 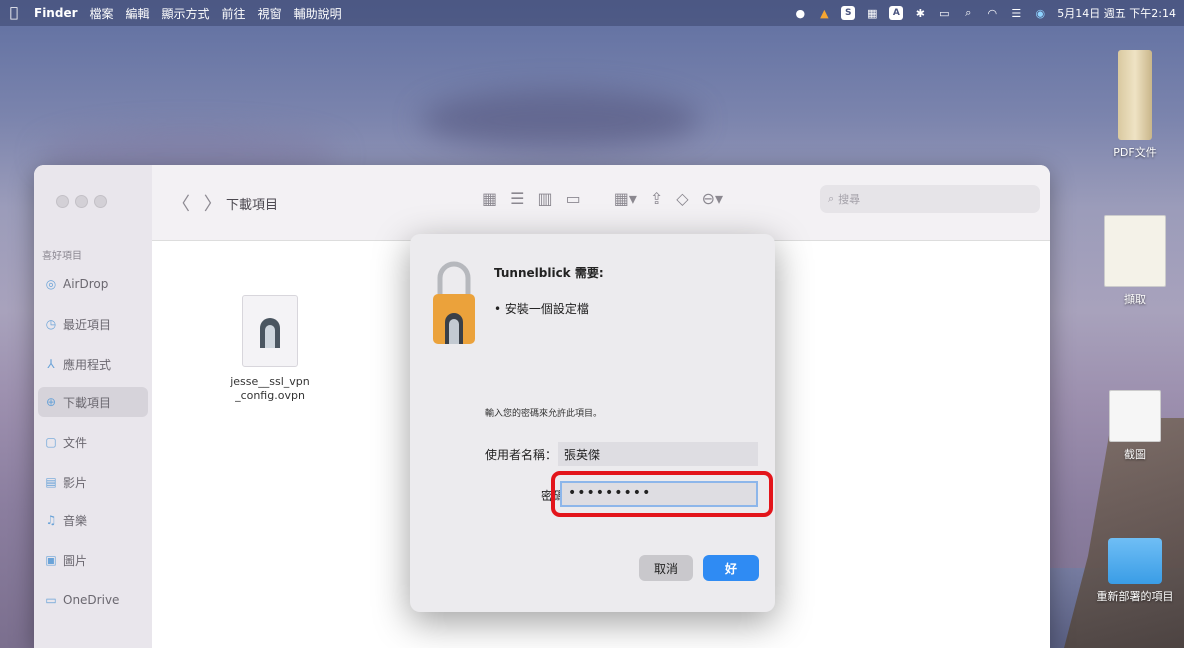 I want to click on sidebar-item-documents: ▢ 文件, so click(x=93, y=442).